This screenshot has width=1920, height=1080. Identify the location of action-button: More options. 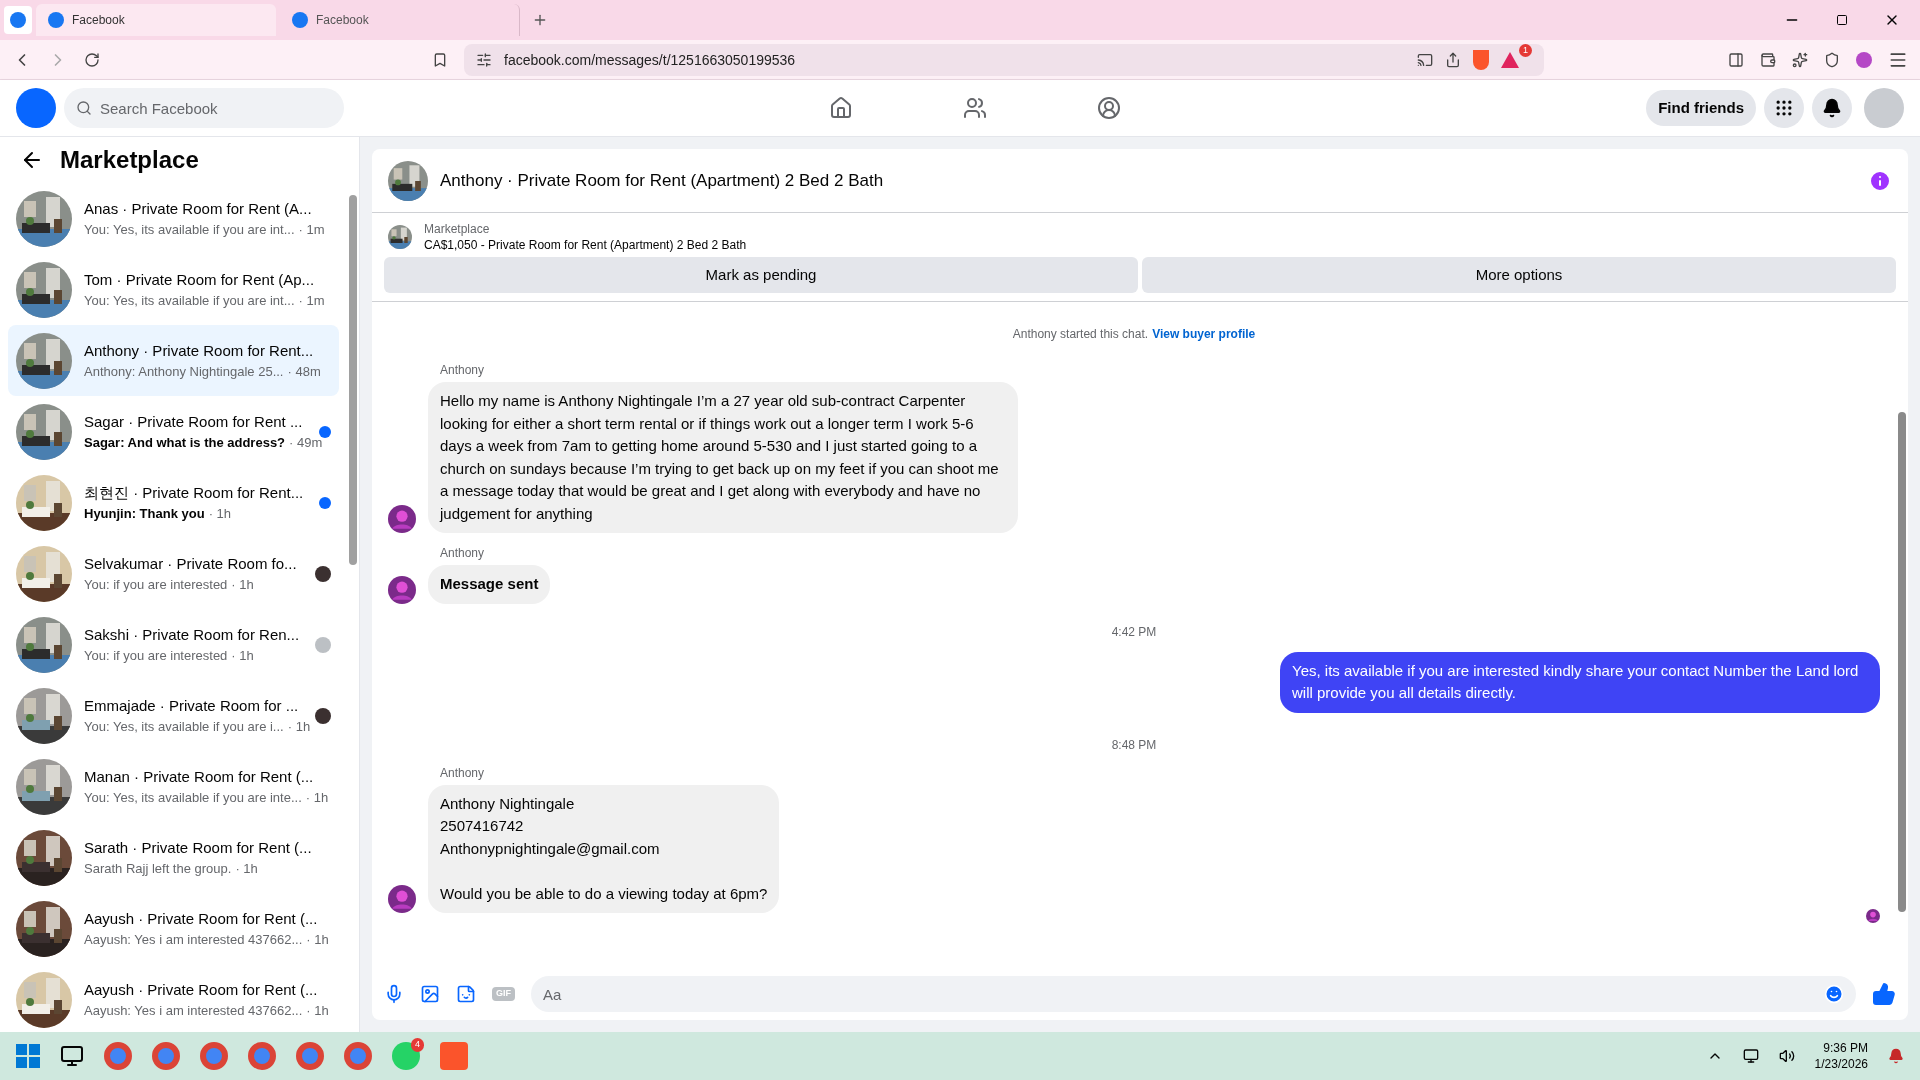
(1519, 275).